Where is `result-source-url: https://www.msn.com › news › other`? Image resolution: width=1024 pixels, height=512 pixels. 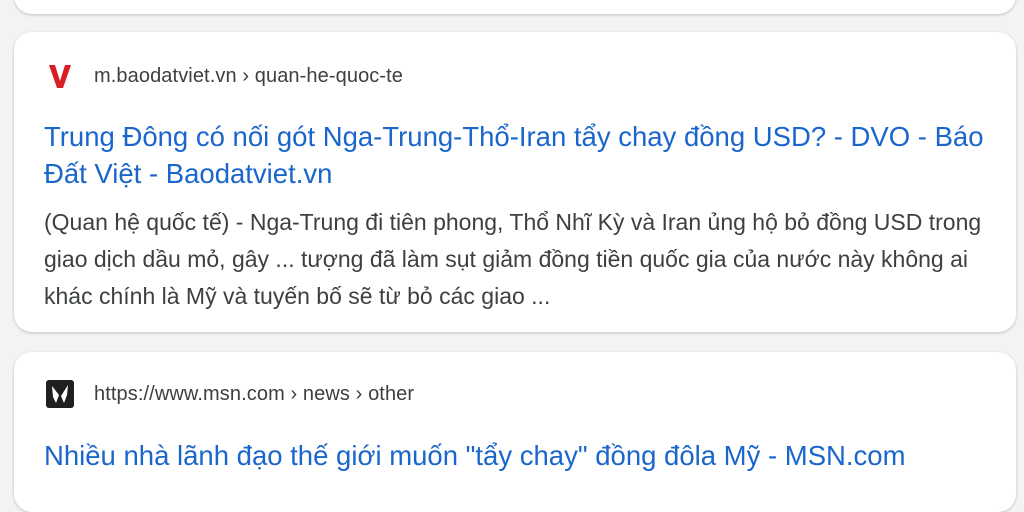
result-source-url: https://www.msn.com › news › other is located at coordinates (254, 393).